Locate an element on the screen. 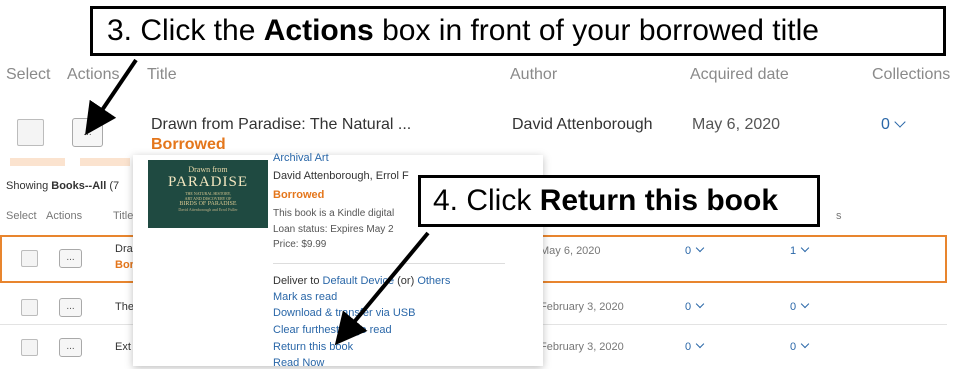 The height and width of the screenshot is (369, 953). row-title: Ext is located at coordinates (123, 347).